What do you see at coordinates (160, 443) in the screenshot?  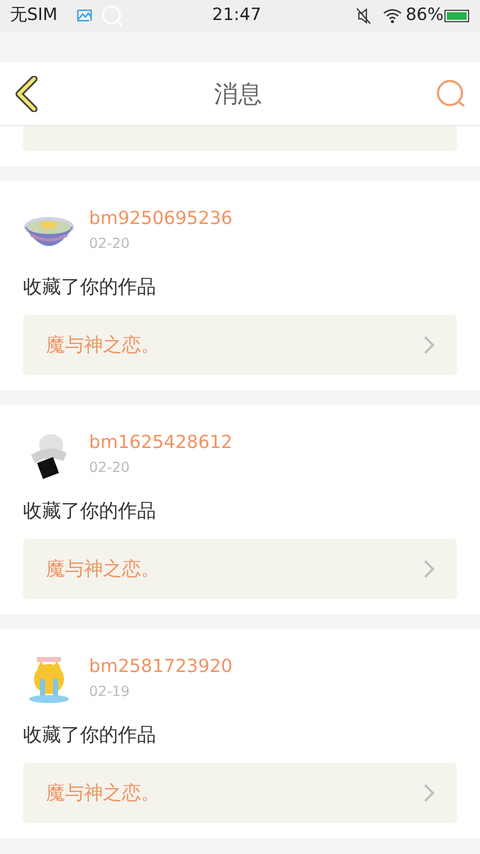 I see `user-name: bm1625428612` at bounding box center [160, 443].